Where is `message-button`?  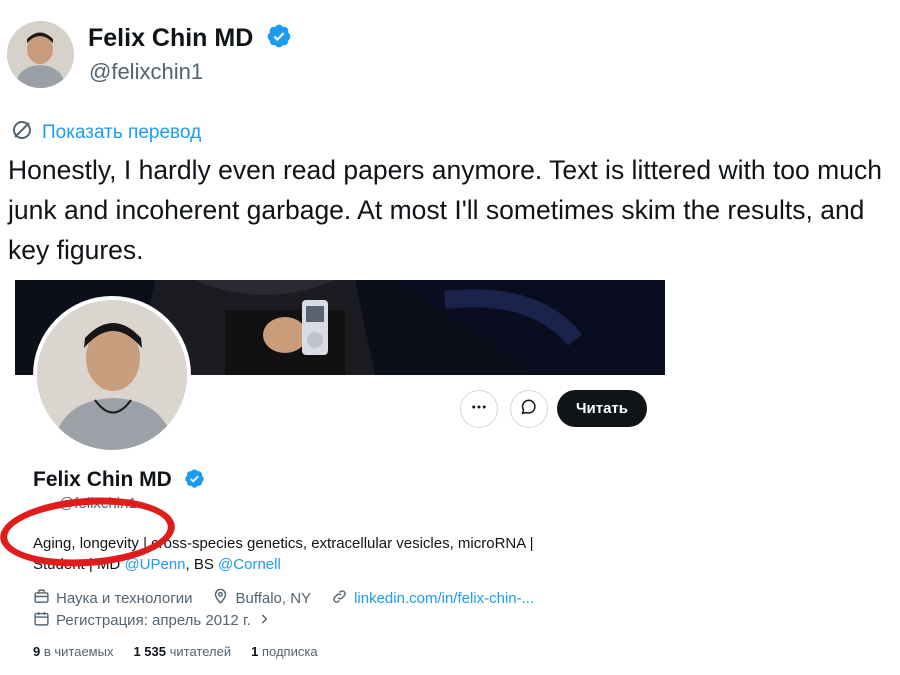
message-button is located at coordinates (529, 409).